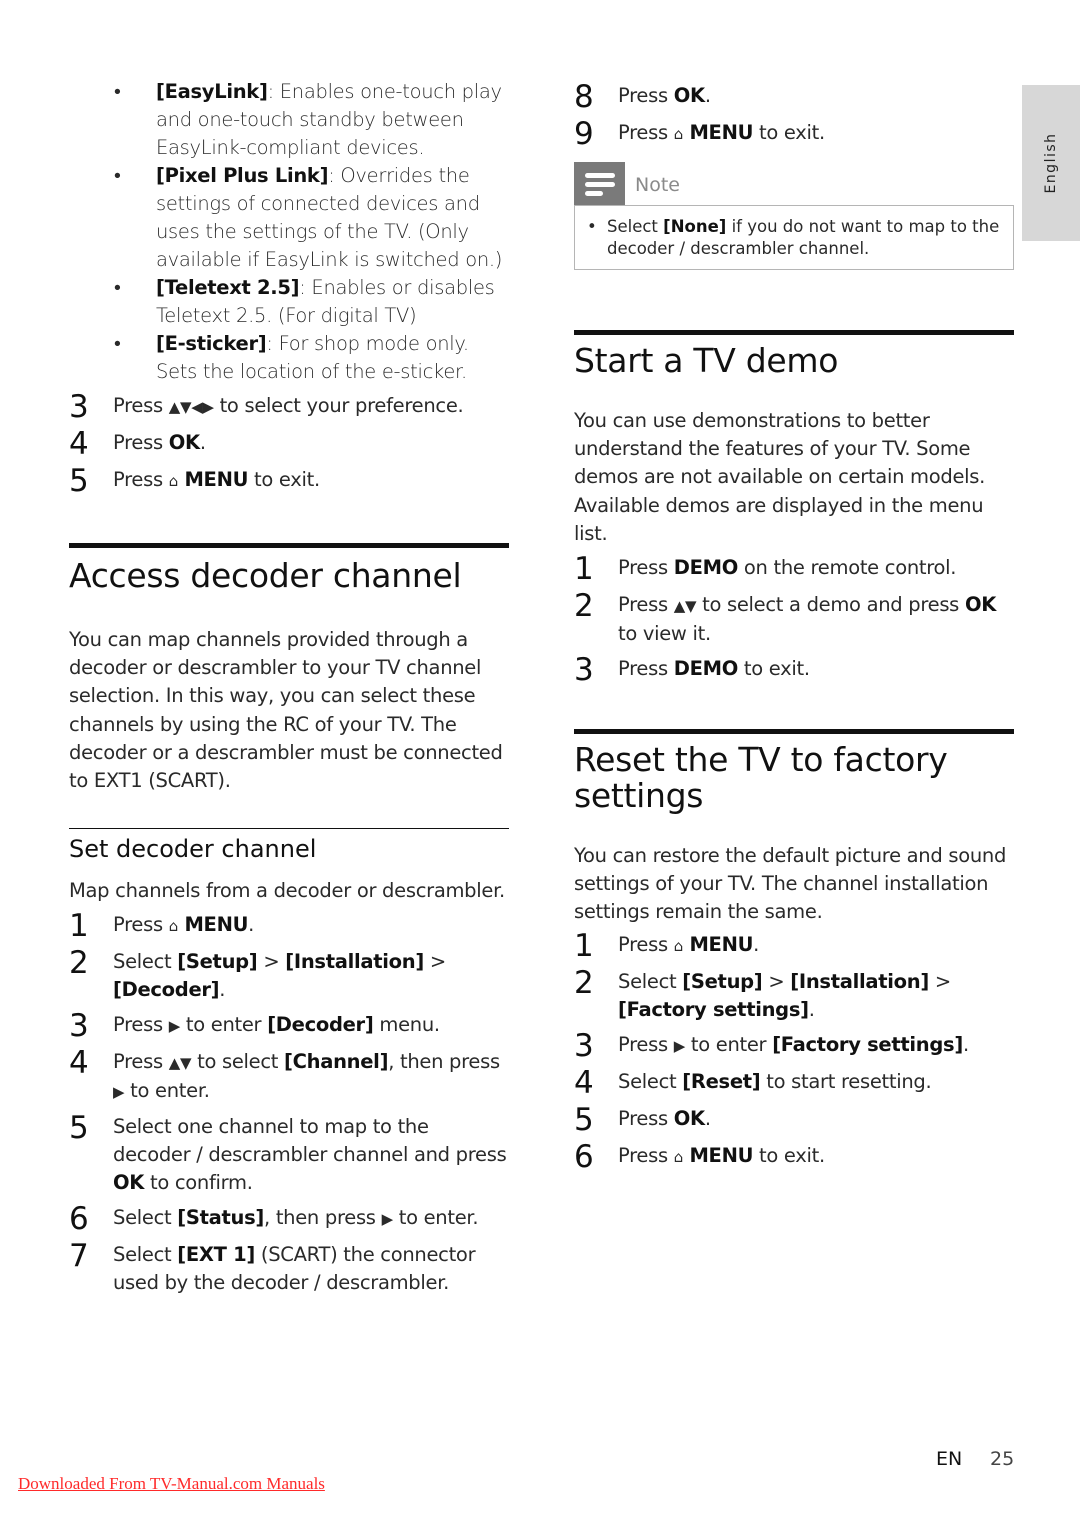 Image resolution: width=1080 pixels, height=1527 pixels. I want to click on subsection-title-set-decoder: Set decoder channel, so click(193, 849).